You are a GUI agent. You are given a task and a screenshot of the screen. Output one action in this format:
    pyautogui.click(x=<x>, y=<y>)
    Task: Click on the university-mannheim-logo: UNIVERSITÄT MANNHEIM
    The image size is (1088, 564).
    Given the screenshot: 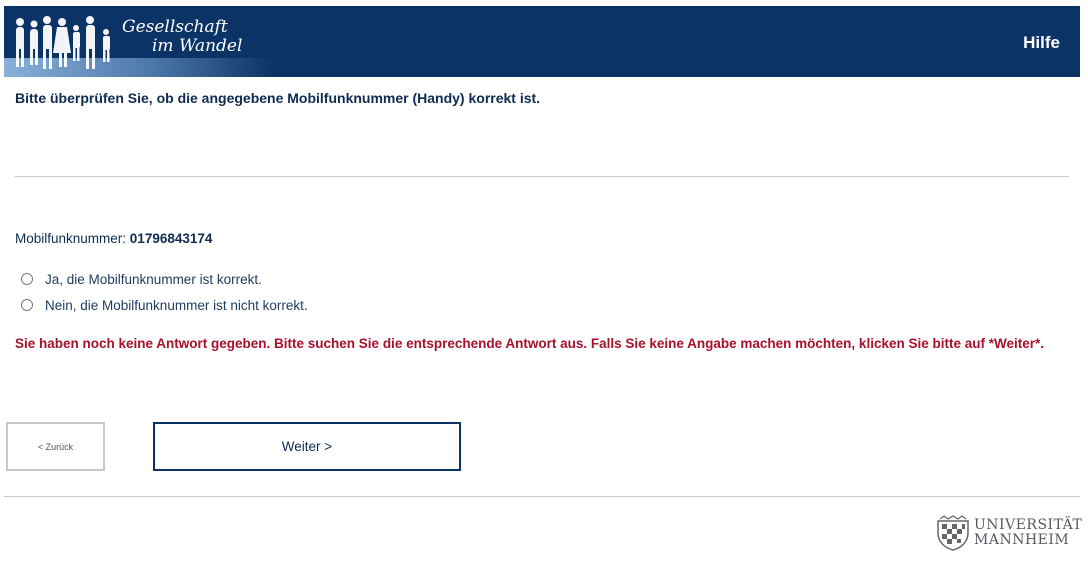 What is the action you would take?
    pyautogui.click(x=1009, y=533)
    